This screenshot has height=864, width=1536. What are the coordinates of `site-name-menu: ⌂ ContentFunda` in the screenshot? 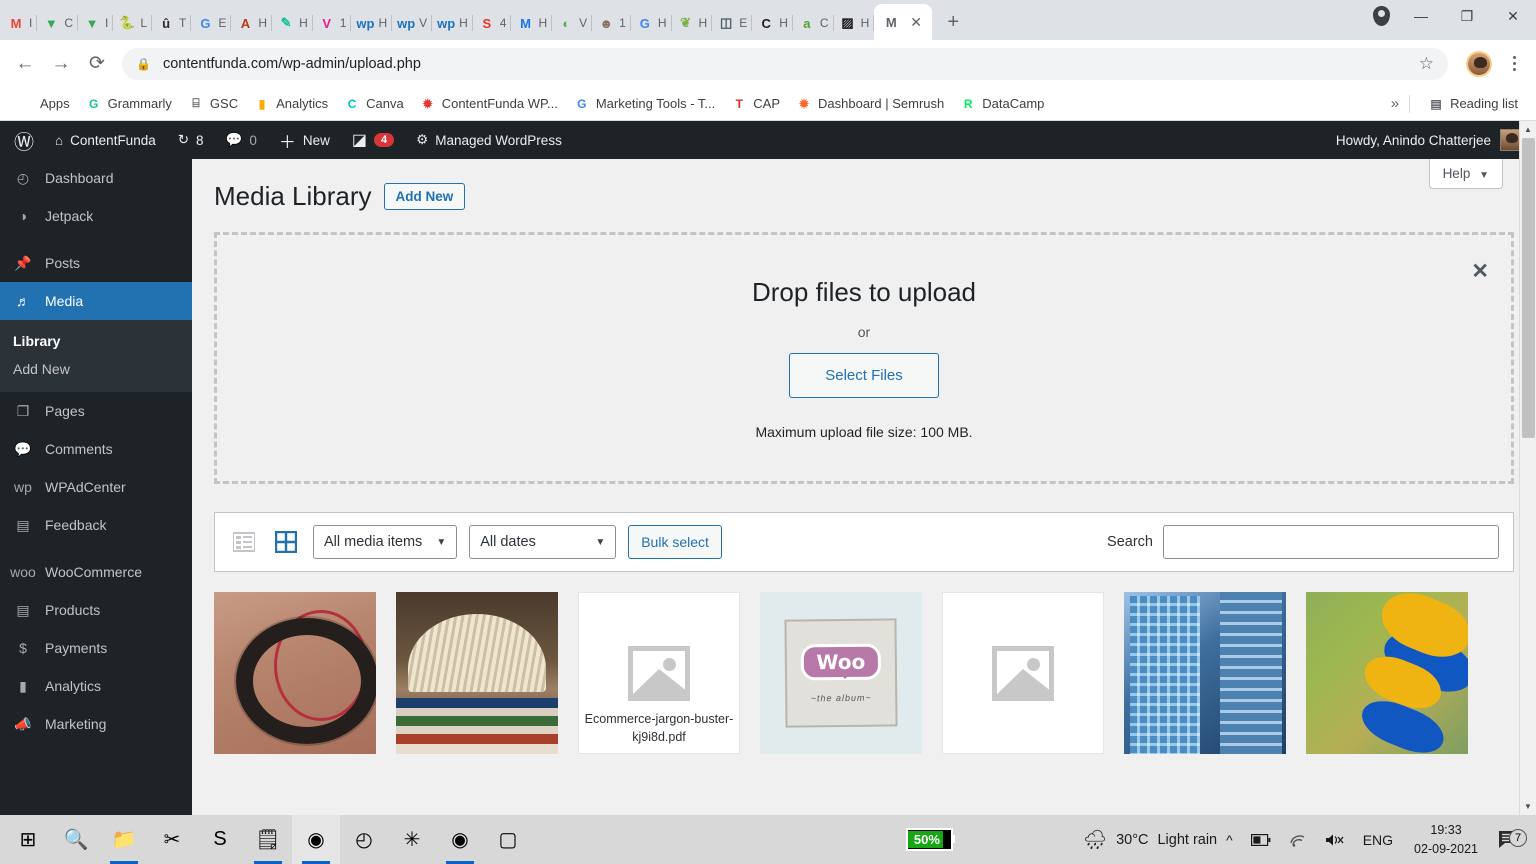 It's located at (105, 140).